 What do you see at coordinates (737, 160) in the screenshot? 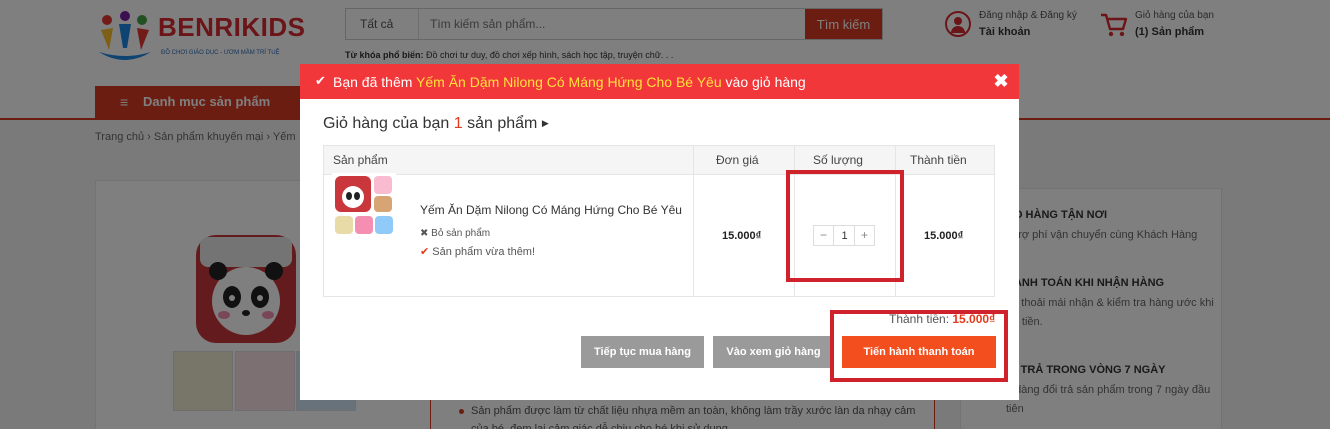
I see `column-header-unit-price: Đơn giá` at bounding box center [737, 160].